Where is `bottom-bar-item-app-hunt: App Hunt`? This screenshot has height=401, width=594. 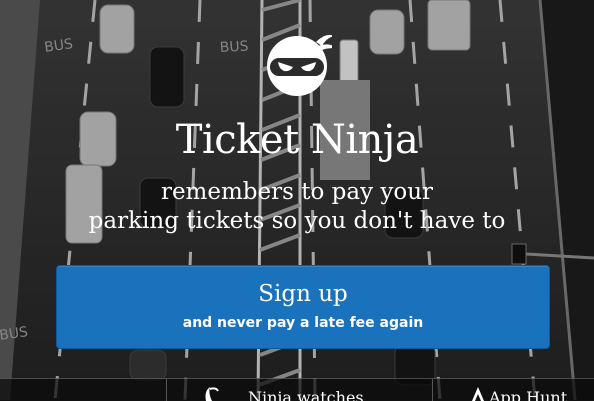 bottom-bar-item-app-hunt: App Hunt is located at coordinates (513, 390).